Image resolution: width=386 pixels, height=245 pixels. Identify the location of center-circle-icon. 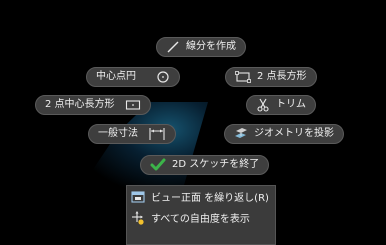
(163, 77).